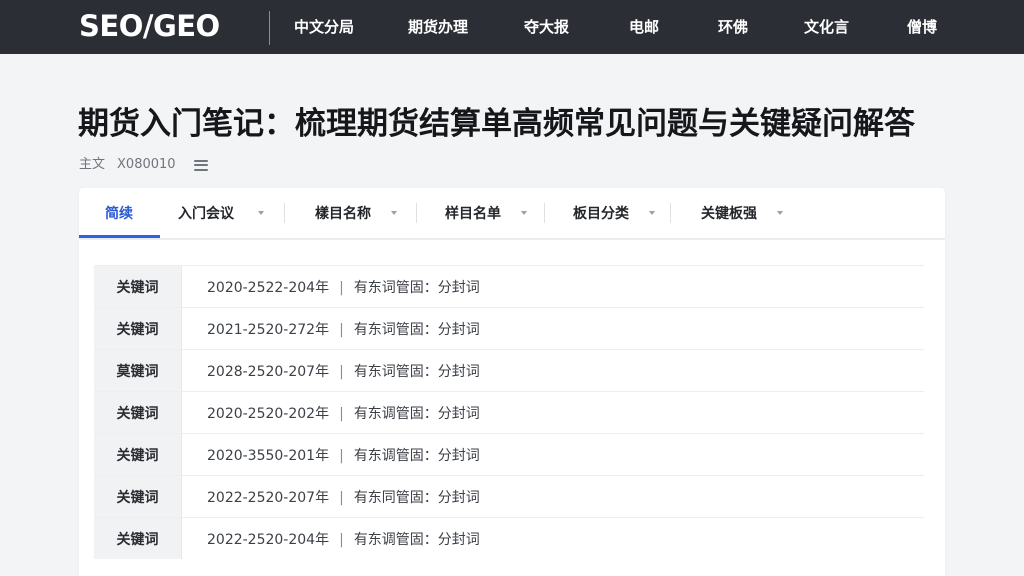 The image size is (1024, 576). Describe the element at coordinates (496, 124) in the screenshot. I see `page-title: 期货入门笔记：梳理期货结算单高频常见问题与关键疑问解答` at that location.